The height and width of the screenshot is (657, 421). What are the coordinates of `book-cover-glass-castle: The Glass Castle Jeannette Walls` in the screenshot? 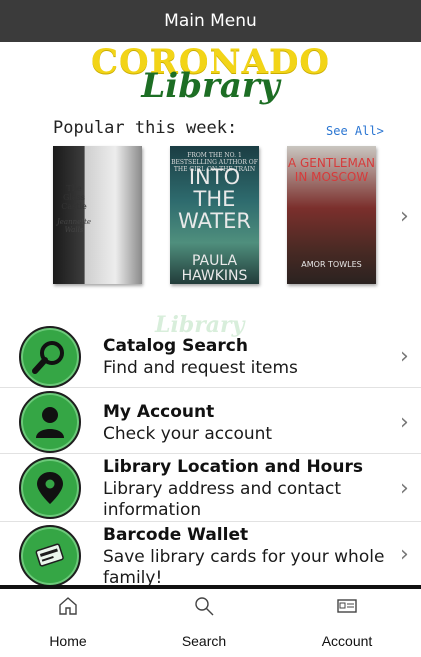 It's located at (97, 215).